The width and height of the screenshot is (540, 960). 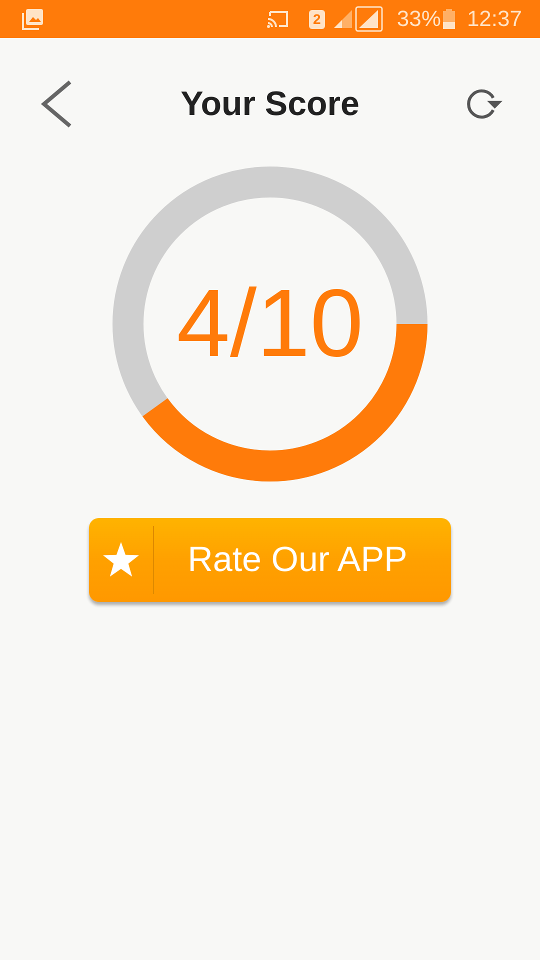 What do you see at coordinates (121, 560) in the screenshot?
I see `star-icon` at bounding box center [121, 560].